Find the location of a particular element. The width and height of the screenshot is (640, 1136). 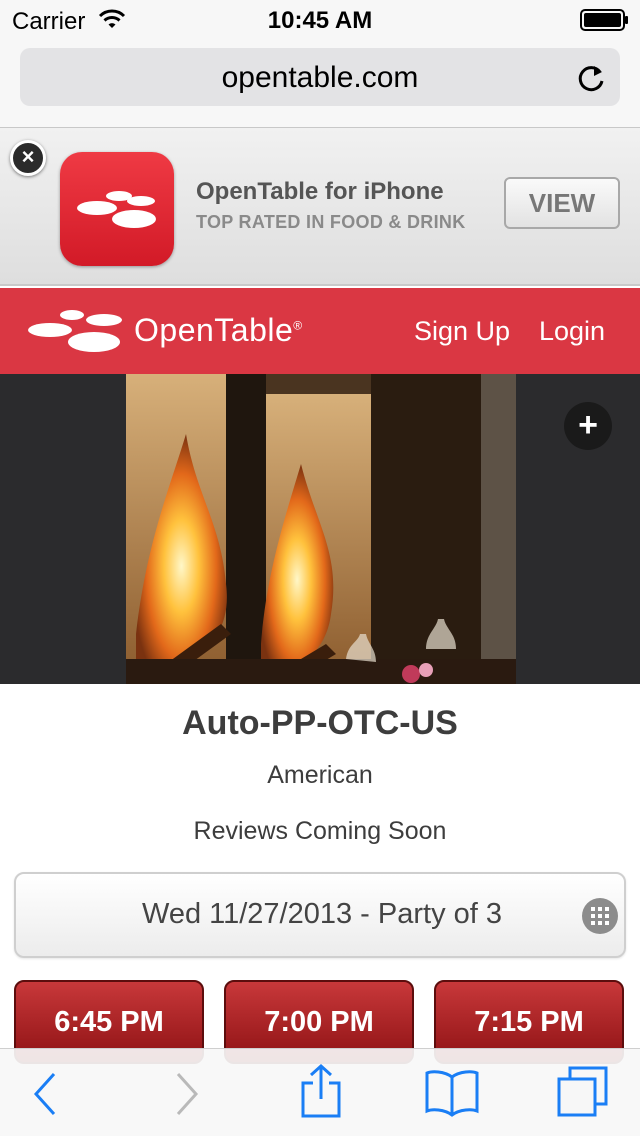

site-header: OpenTable® Sign Up Login is located at coordinates (320, 331).